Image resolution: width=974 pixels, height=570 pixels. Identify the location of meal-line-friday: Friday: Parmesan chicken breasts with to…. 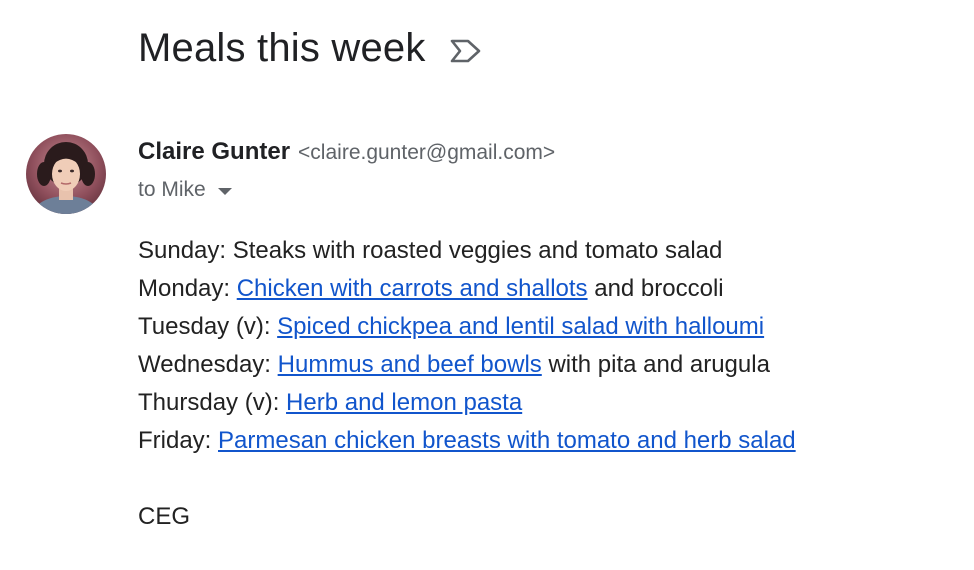
(467, 441).